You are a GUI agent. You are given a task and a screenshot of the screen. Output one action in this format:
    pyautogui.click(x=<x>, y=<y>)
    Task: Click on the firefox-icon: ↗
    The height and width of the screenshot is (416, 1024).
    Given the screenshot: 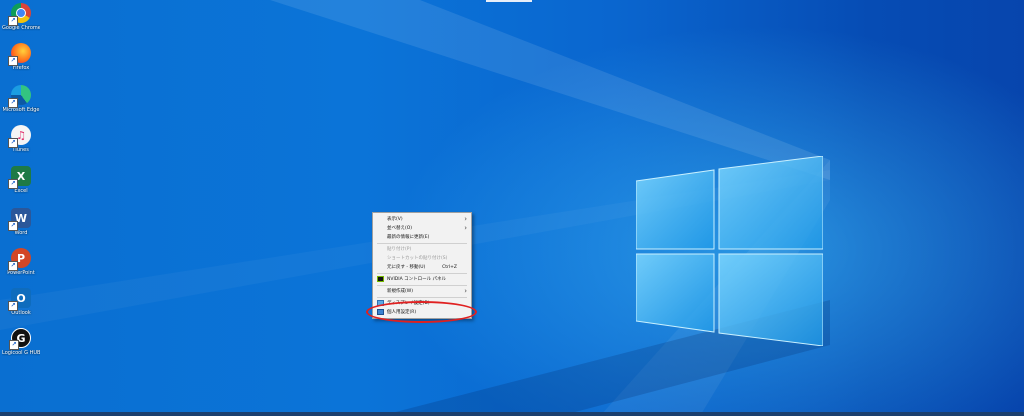 What is the action you would take?
    pyautogui.click(x=19, y=54)
    